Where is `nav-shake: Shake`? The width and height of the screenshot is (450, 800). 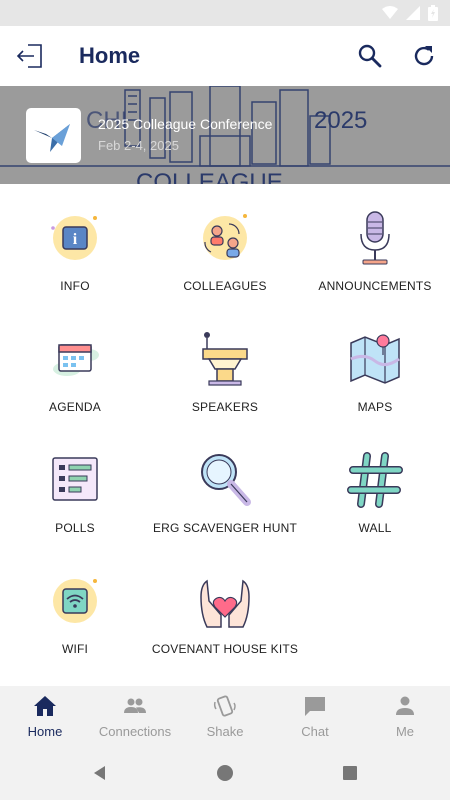
nav-shake: Shake is located at coordinates (225, 716).